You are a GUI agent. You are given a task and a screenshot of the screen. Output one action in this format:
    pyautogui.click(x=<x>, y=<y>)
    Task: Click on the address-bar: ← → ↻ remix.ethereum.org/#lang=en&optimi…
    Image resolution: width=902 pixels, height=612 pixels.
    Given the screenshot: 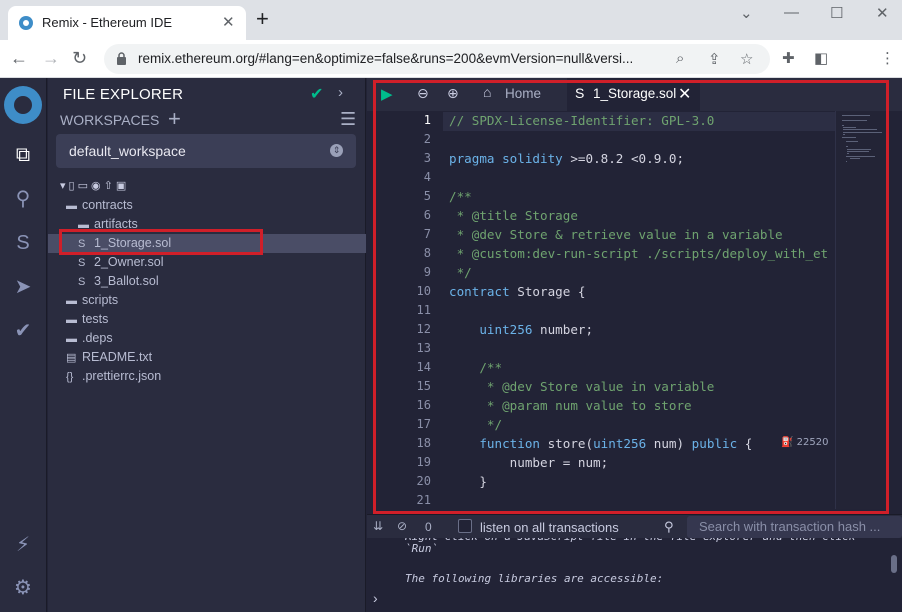 What is the action you would take?
    pyautogui.click(x=451, y=59)
    